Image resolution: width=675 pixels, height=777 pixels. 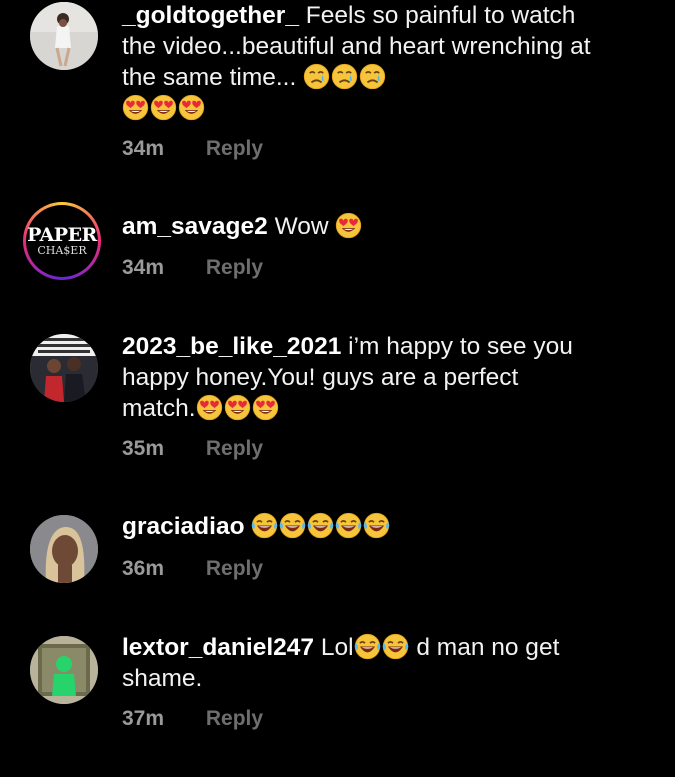 What do you see at coordinates (195, 226) in the screenshot?
I see `username: am_savage2` at bounding box center [195, 226].